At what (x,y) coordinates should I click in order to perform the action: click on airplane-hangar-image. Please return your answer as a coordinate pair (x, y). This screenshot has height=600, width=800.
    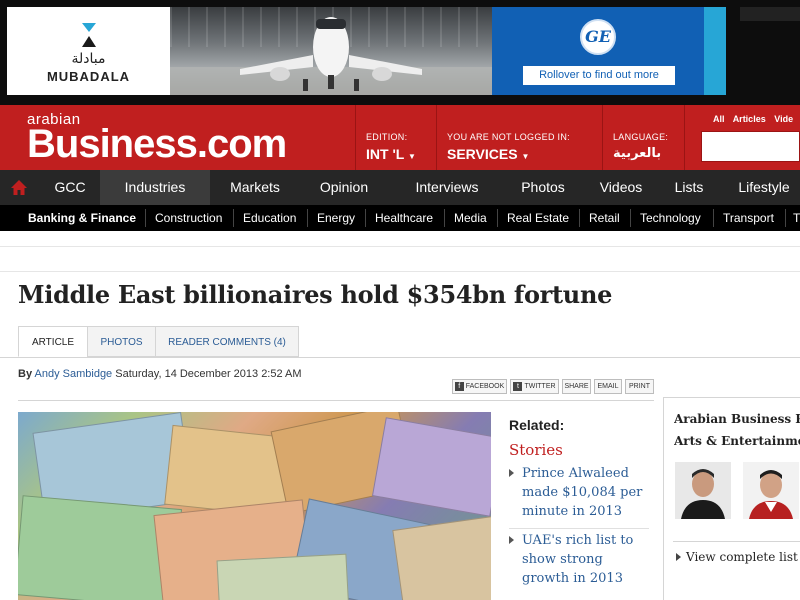
    Looking at the image, I should click on (331, 51).